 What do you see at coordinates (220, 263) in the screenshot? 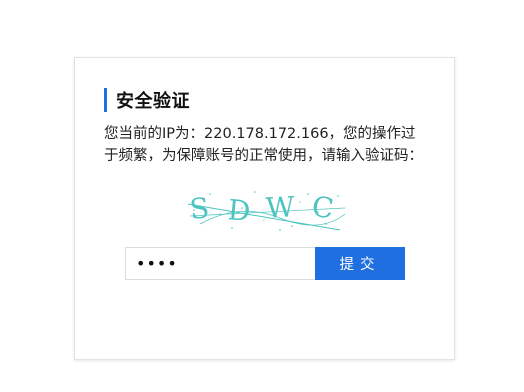
I see `captcha-input` at bounding box center [220, 263].